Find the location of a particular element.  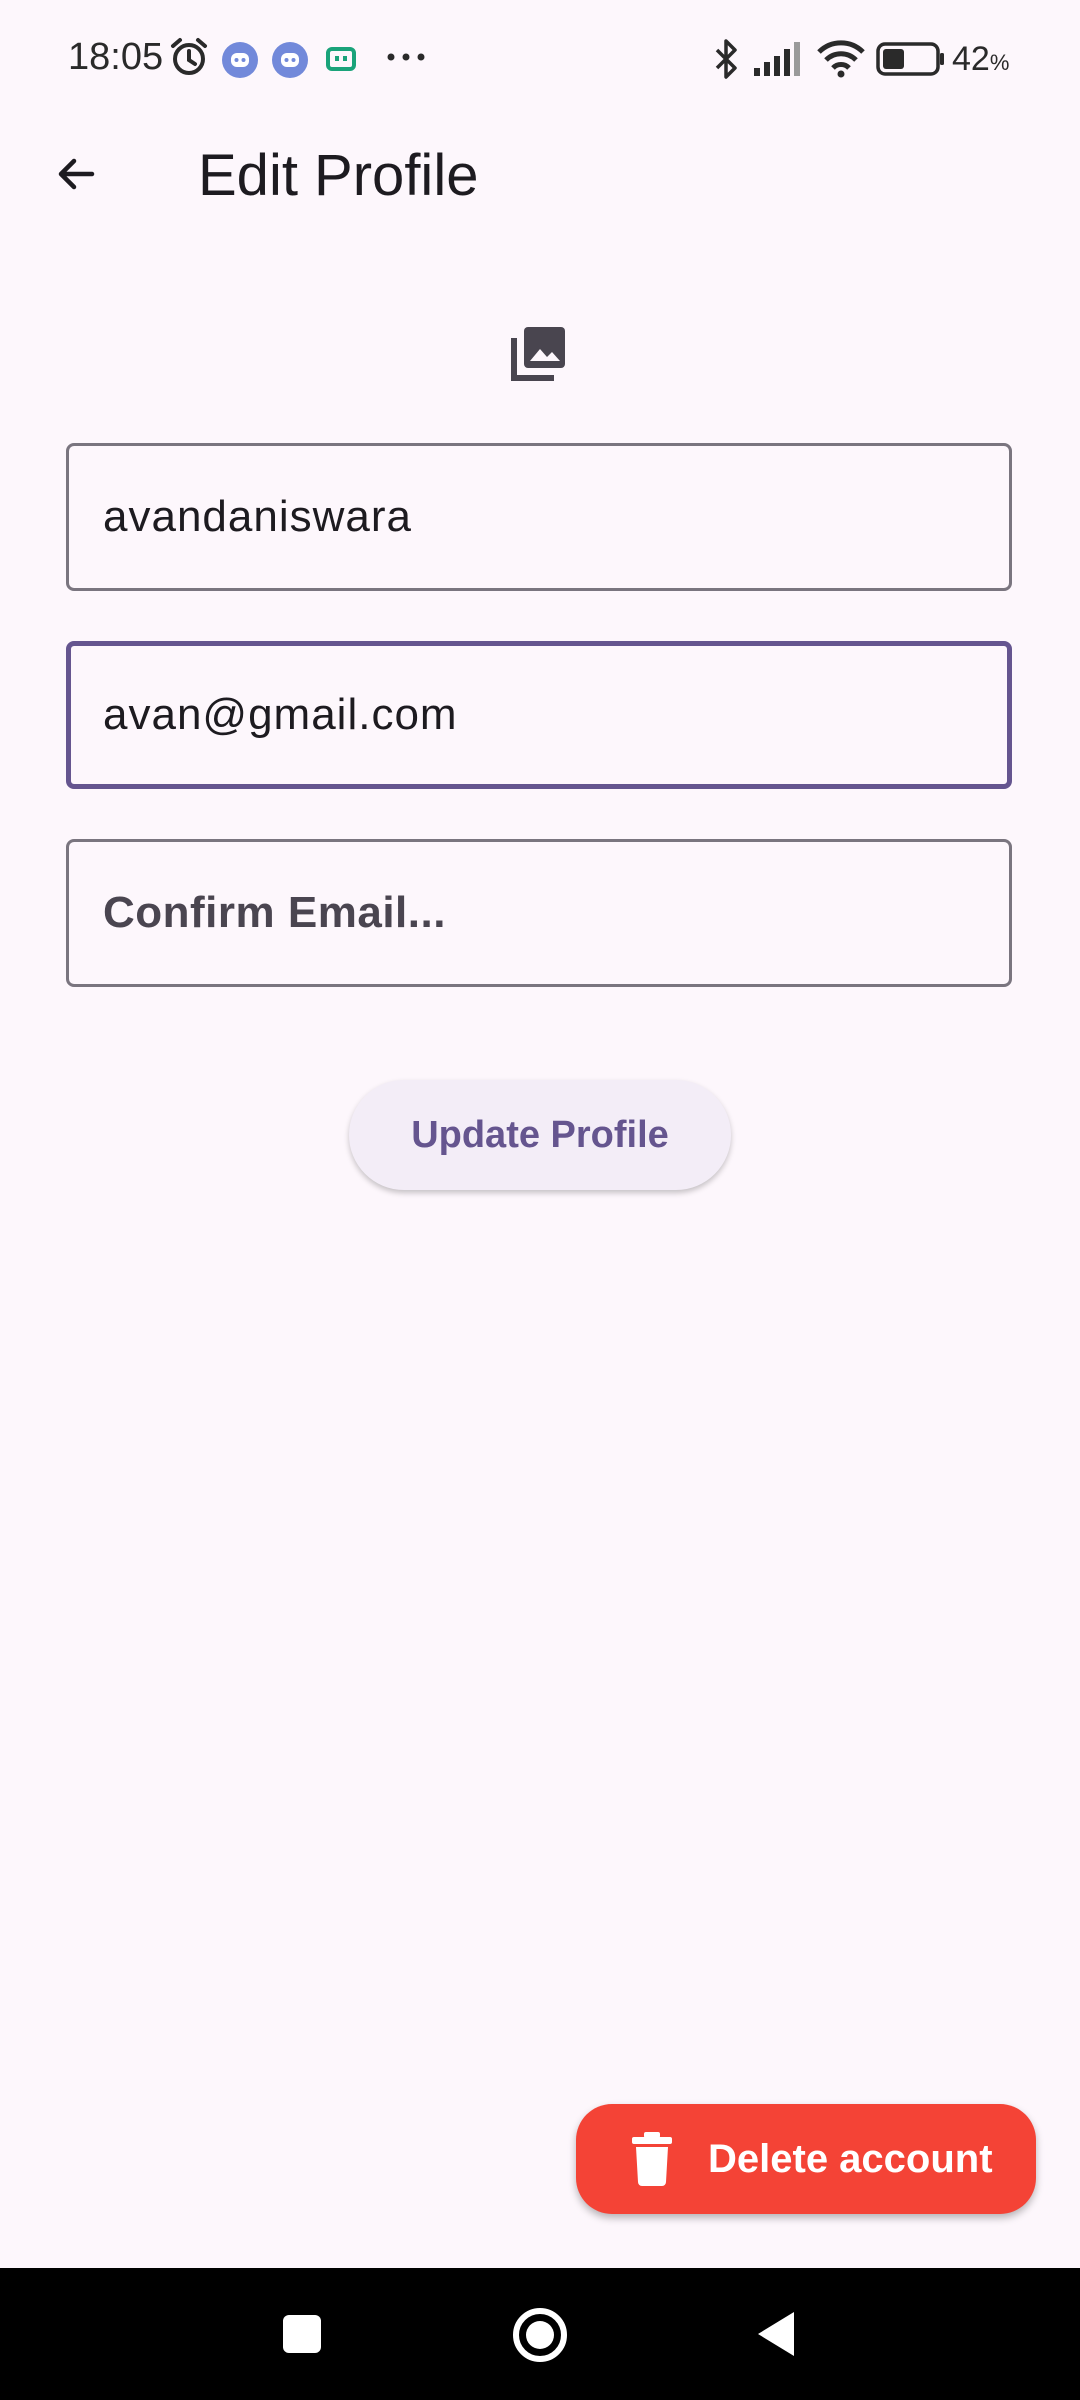

update-profile-label: Update Profile is located at coordinates (540, 1134).